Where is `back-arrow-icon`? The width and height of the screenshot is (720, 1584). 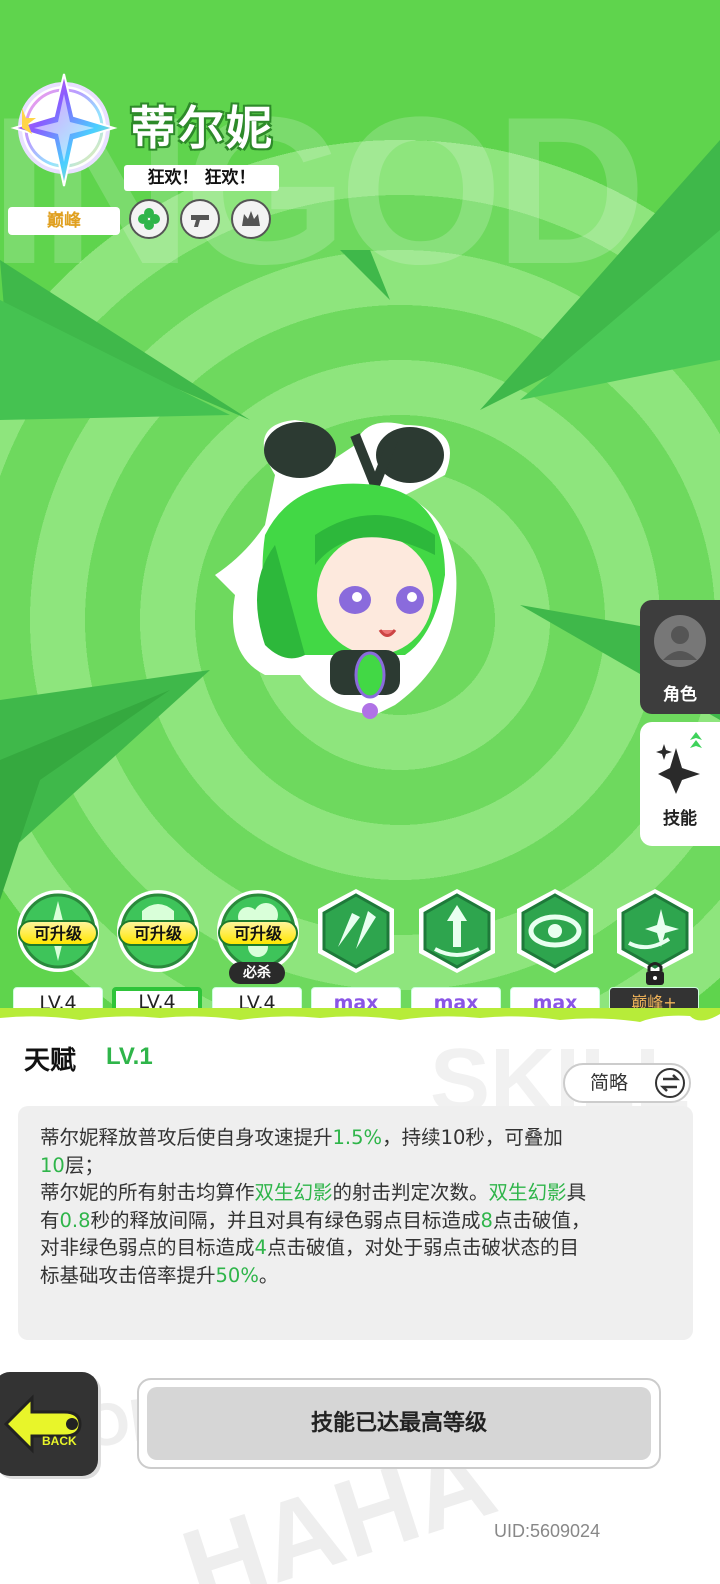
back-arrow-icon is located at coordinates (42, 1424).